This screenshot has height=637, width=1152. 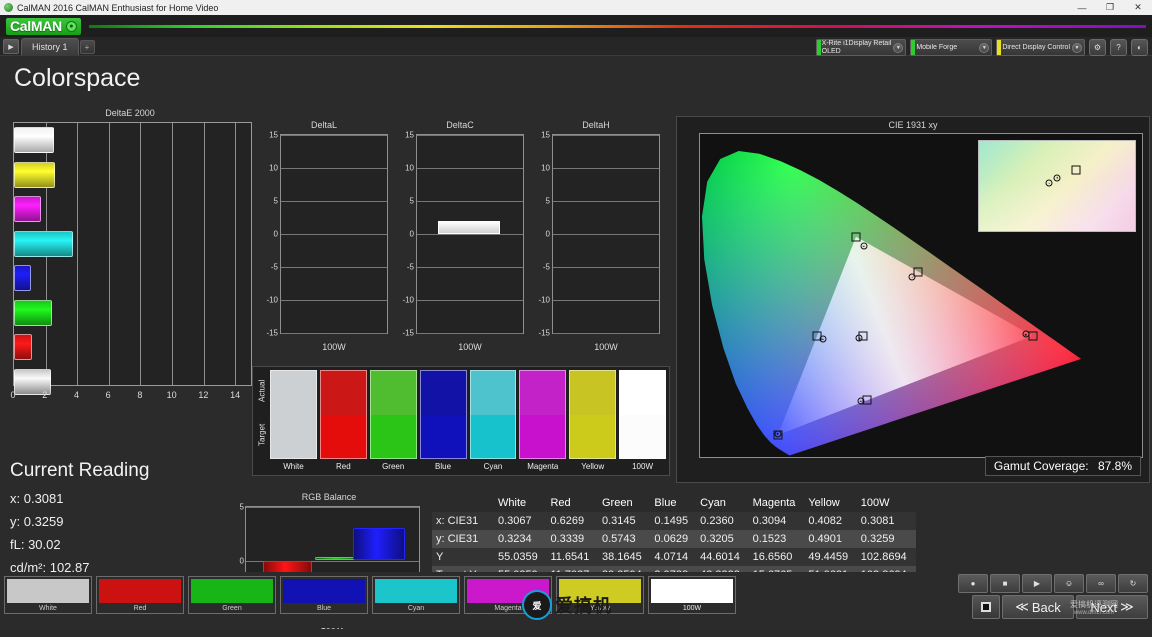 I want to click on results-header-row: White Red Green Blue Cyan Magenta Yellow 100W, so click(x=674, y=503).